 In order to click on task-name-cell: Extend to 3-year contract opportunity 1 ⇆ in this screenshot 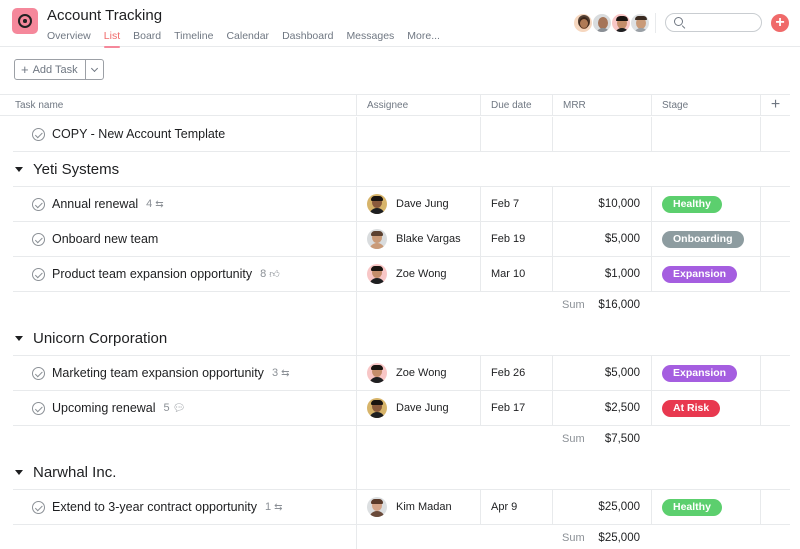, I will do `click(184, 507)`.